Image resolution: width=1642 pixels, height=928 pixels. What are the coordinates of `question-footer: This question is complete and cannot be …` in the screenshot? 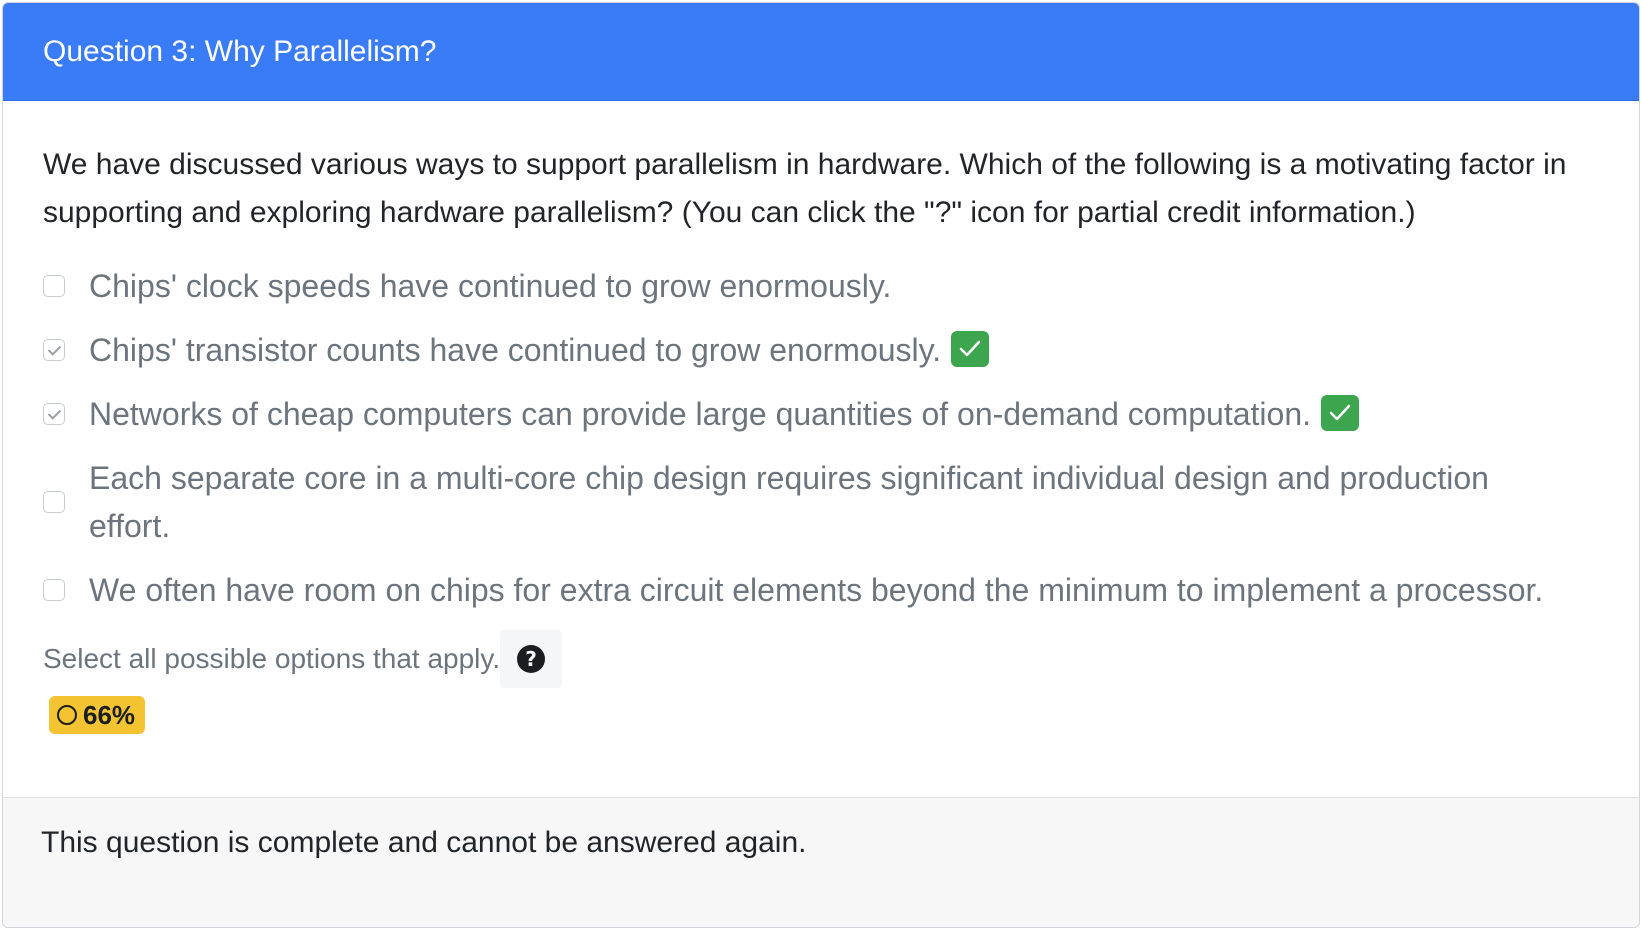 It's located at (821, 862).